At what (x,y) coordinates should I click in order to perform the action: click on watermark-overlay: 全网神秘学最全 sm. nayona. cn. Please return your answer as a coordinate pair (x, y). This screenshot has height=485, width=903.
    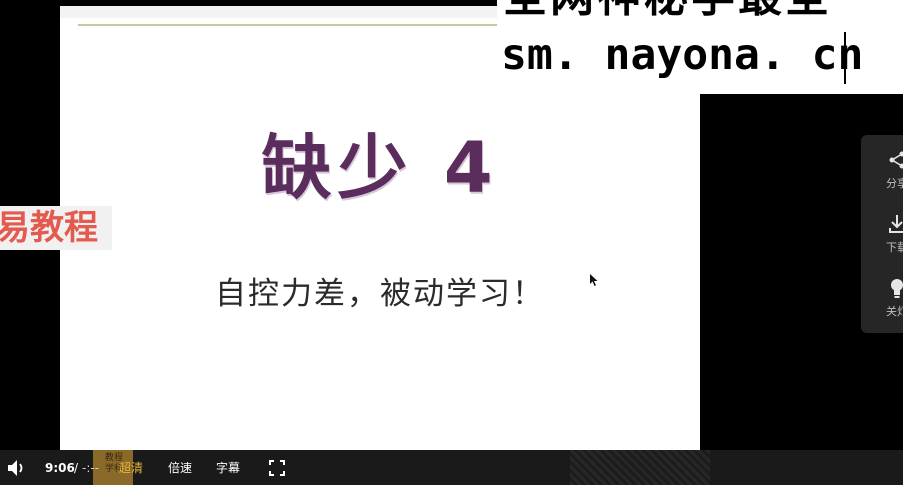
    Looking at the image, I should click on (700, 47).